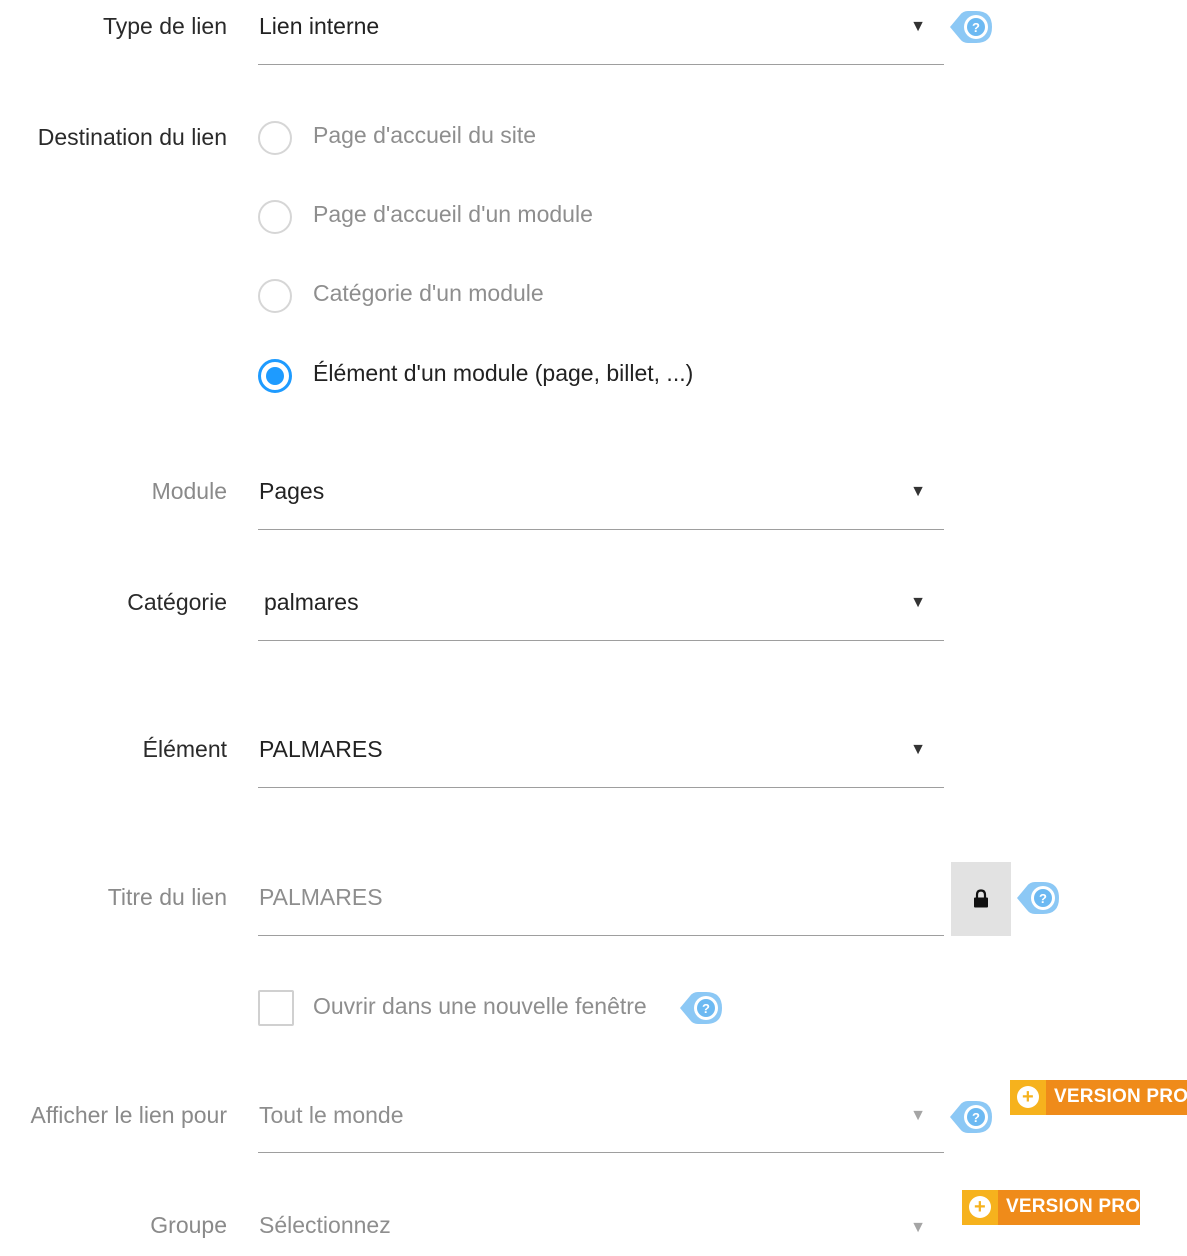 The image size is (1187, 1256). Describe the element at coordinates (601, 608) in the screenshot. I see `categorie-select: palmares ▼` at that location.